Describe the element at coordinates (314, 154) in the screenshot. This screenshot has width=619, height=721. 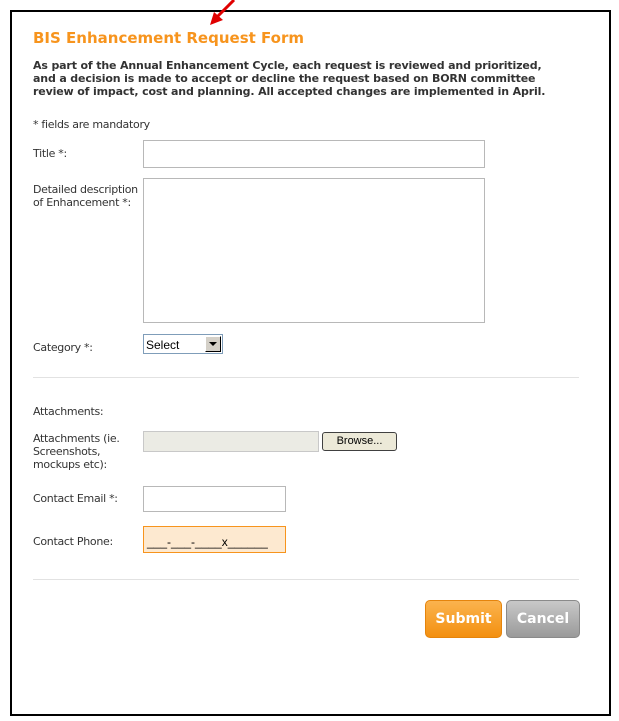
I see `title-input` at that location.